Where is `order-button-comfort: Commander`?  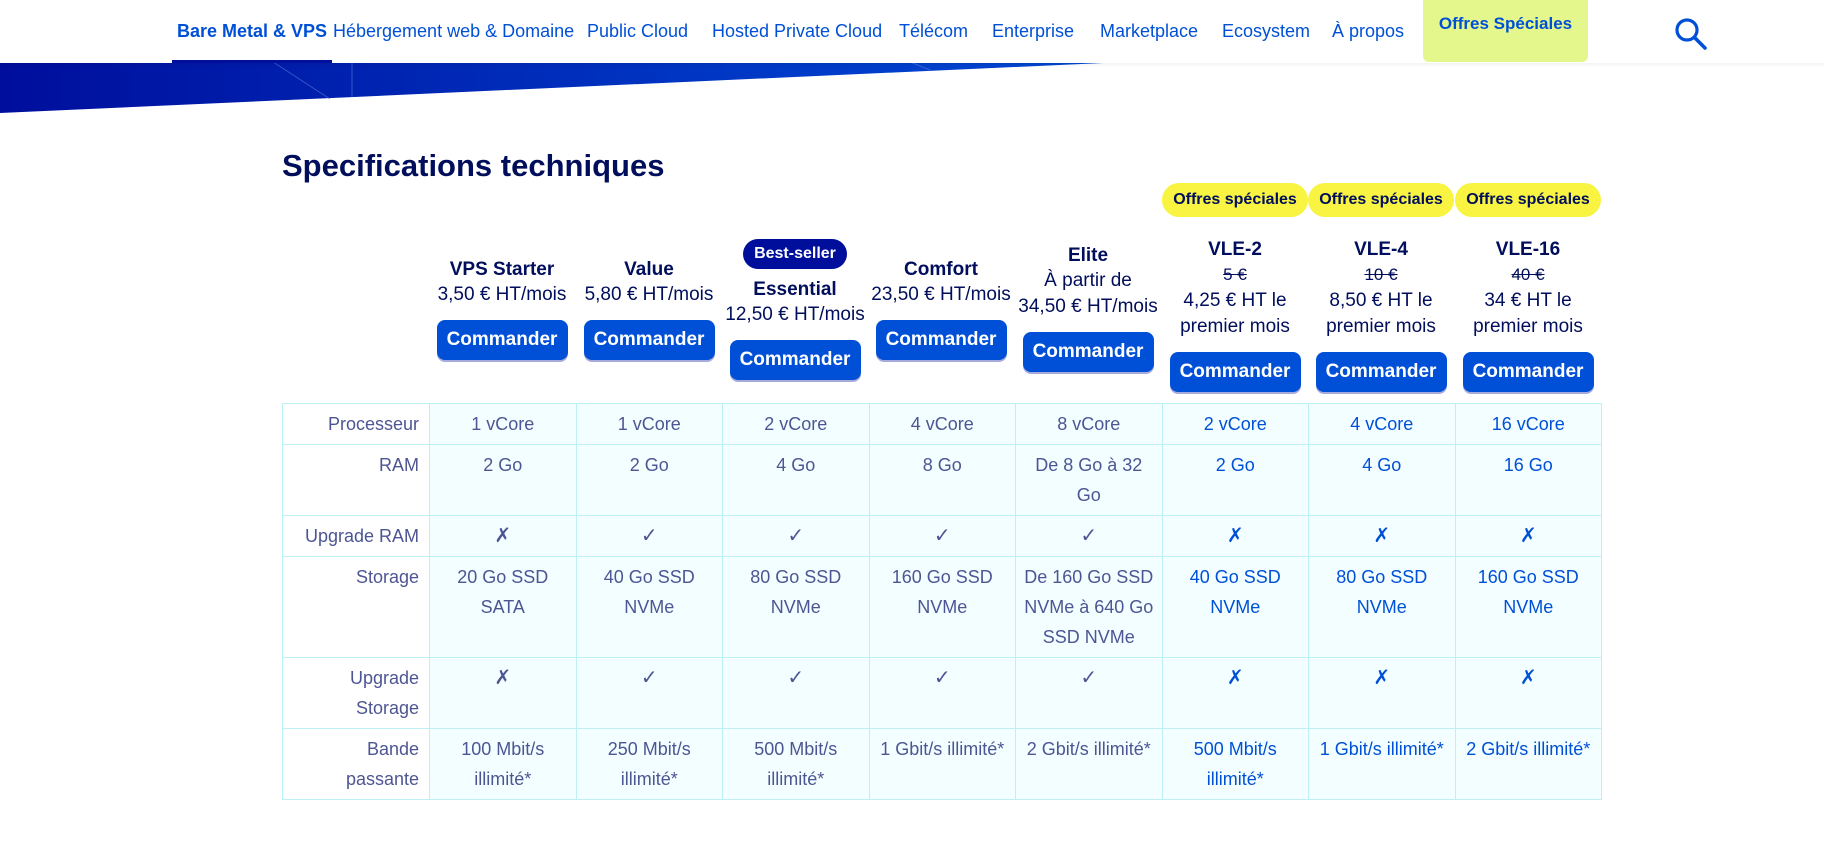
order-button-comfort: Commander is located at coordinates (941, 340).